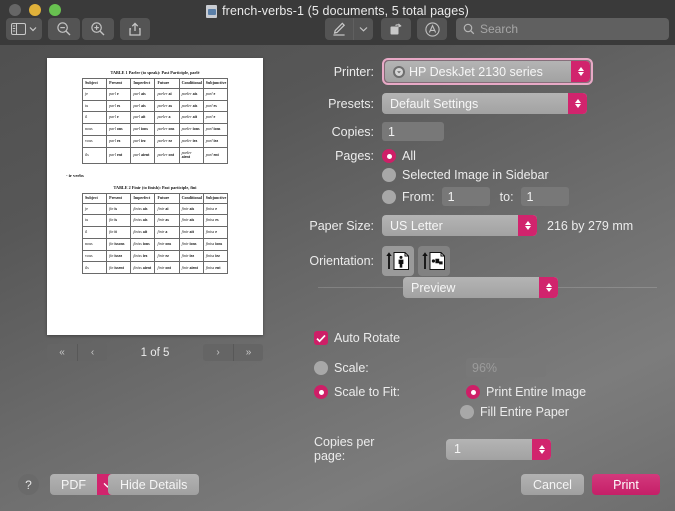  Describe the element at coordinates (28, 484) in the screenshot. I see `help-button: ?` at that location.